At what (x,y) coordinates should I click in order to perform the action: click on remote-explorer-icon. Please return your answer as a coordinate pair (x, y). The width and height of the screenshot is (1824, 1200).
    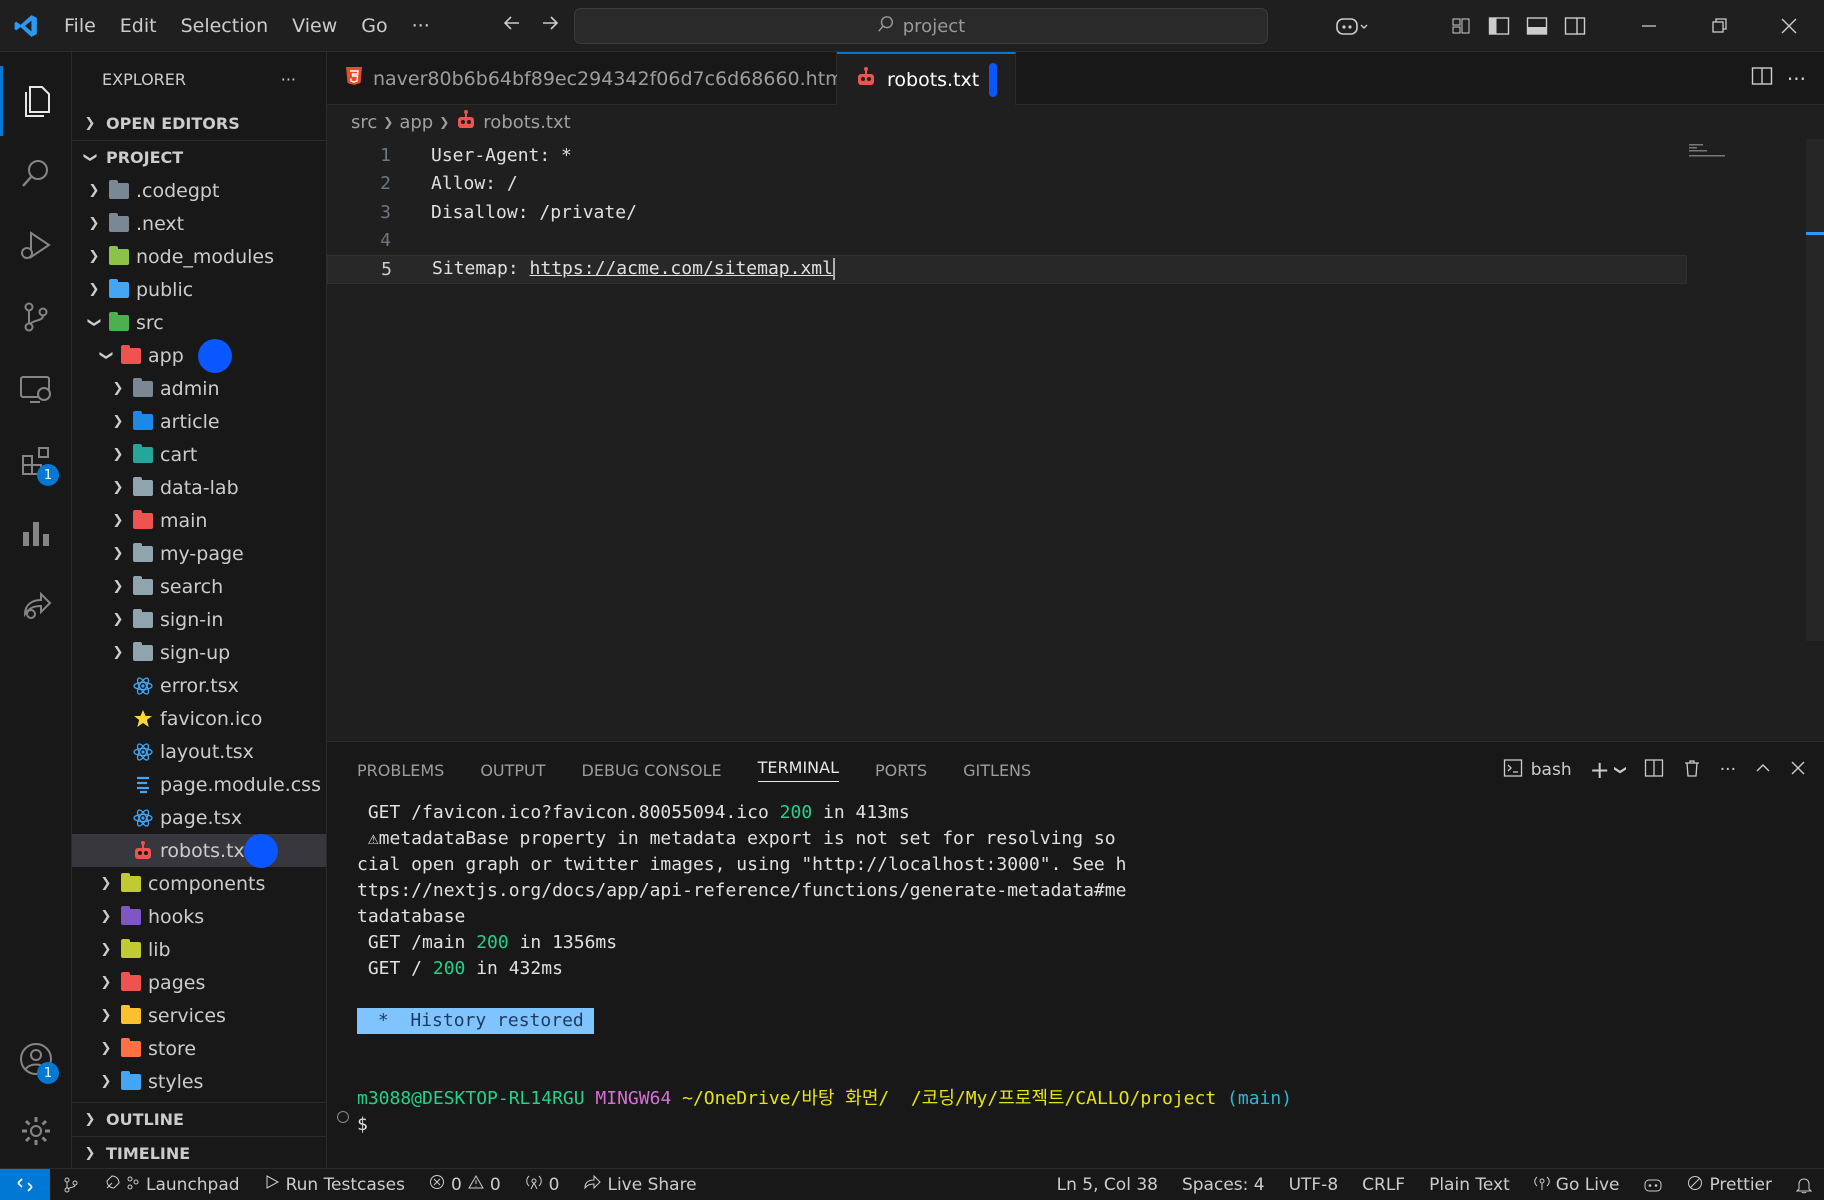
    Looking at the image, I should click on (36, 389).